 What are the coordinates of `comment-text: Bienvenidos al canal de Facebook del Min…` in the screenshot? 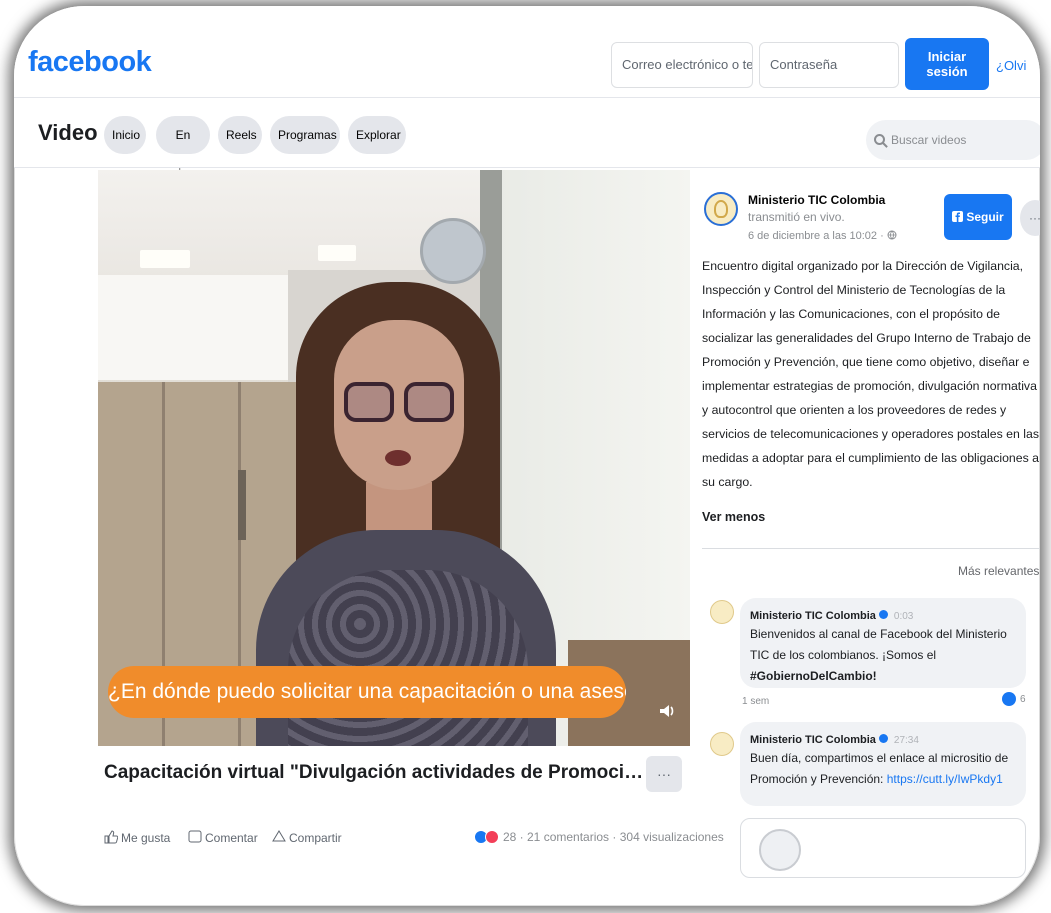 It's located at (883, 655).